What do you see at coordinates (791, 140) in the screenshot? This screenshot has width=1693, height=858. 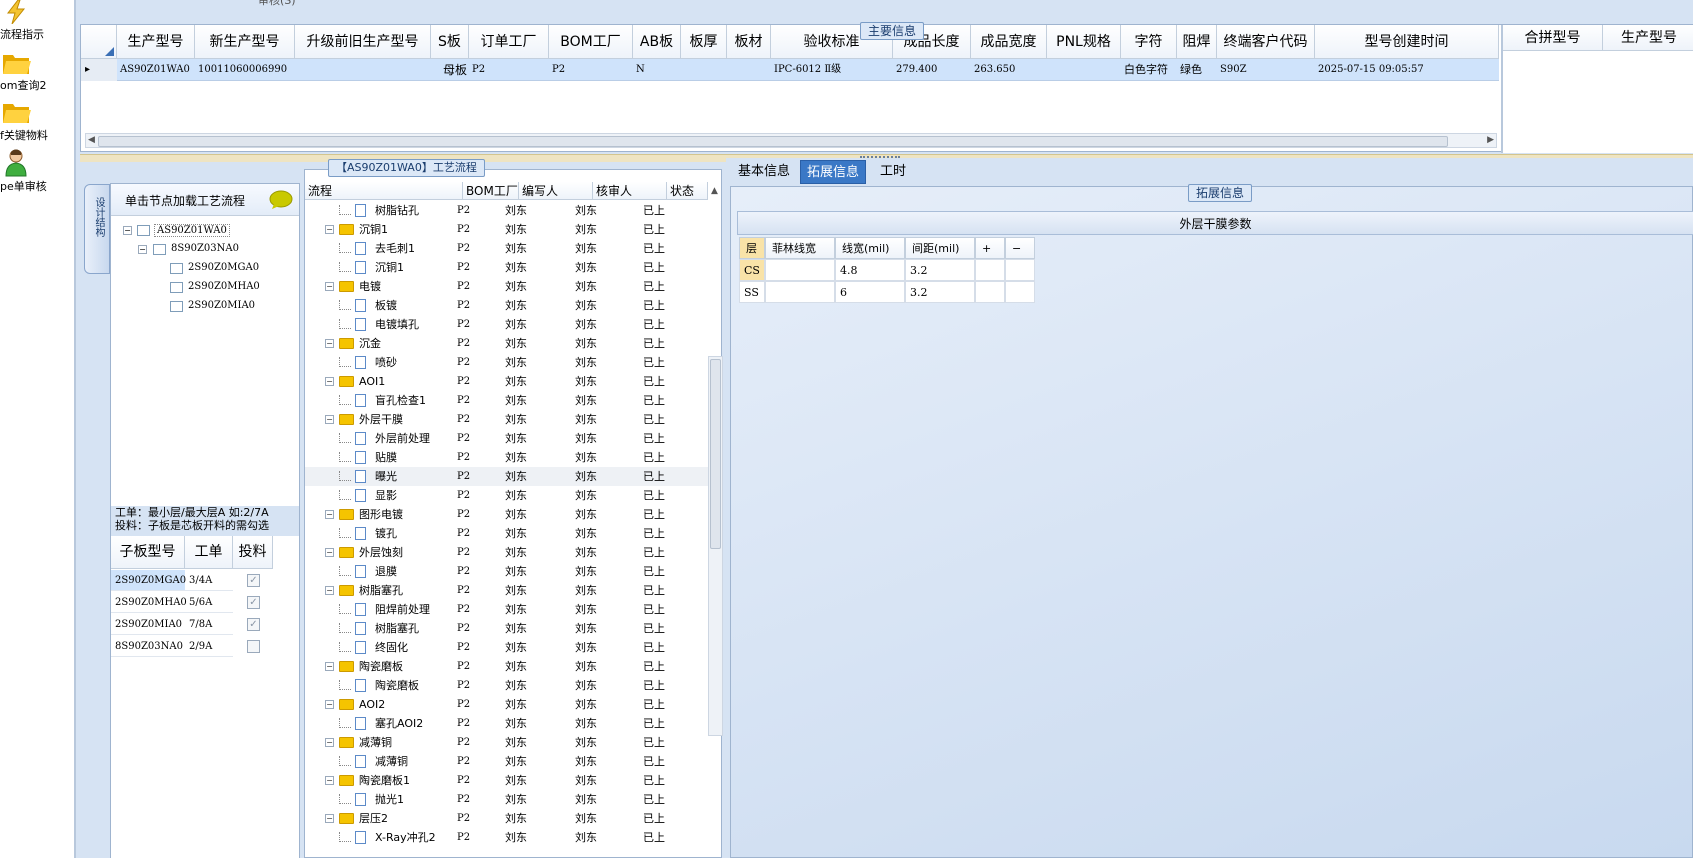 I see `main-info-hscrollbar: ◀ ▶` at bounding box center [791, 140].